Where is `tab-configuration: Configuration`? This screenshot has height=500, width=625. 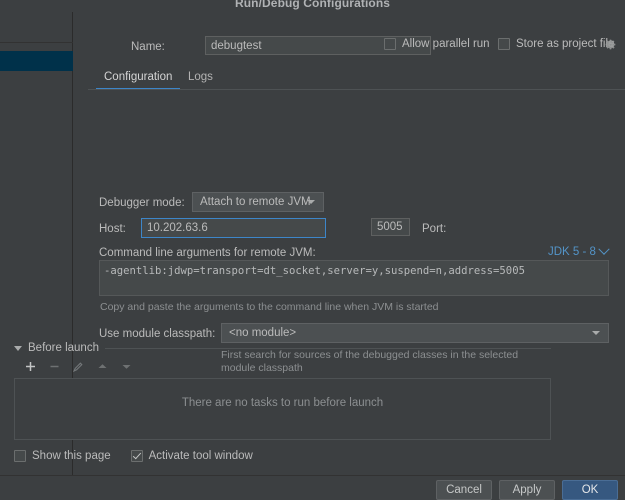 tab-configuration: Configuration is located at coordinates (138, 78).